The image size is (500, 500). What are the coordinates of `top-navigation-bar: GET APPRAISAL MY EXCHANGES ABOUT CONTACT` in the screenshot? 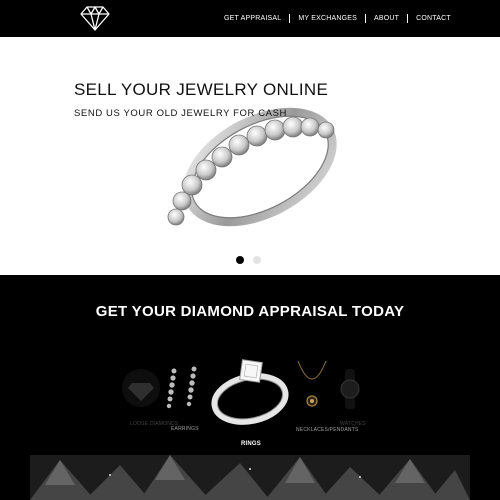 It's located at (250, 18).